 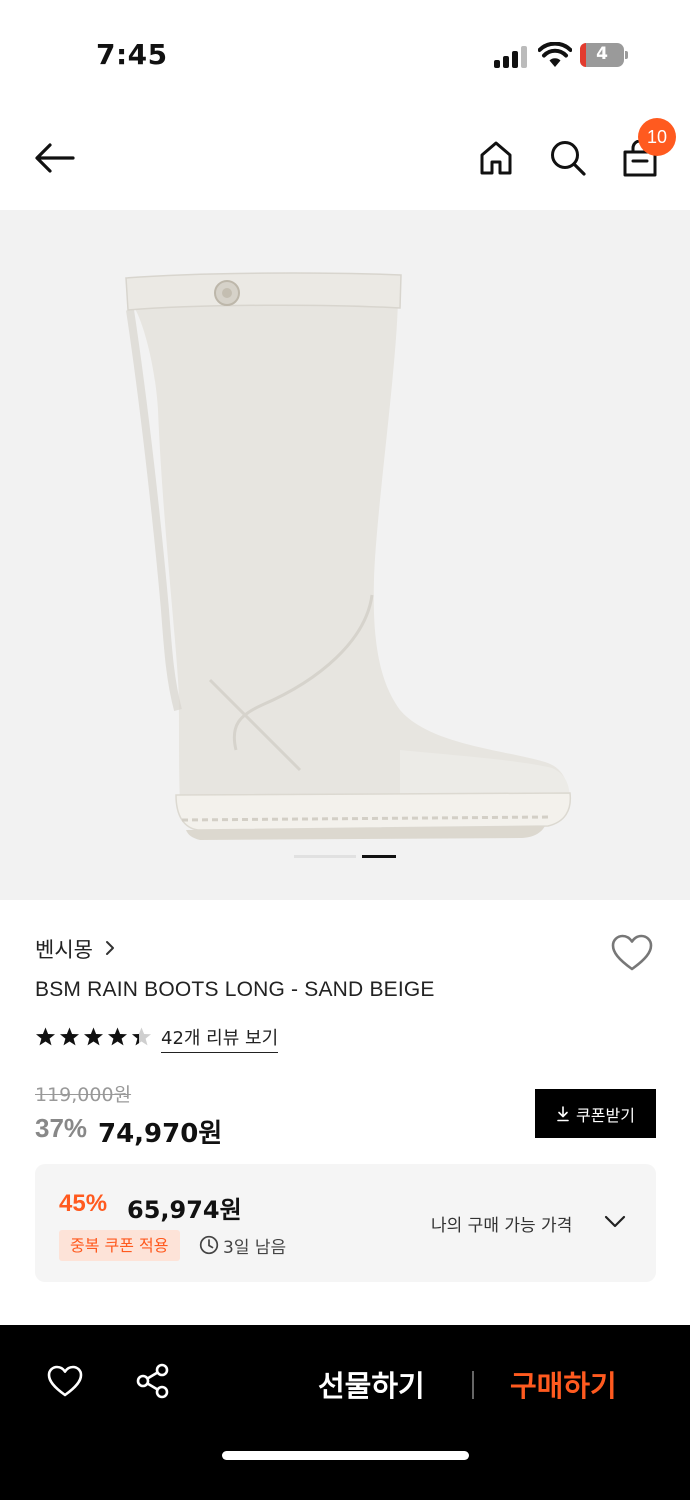 I want to click on chevron-right-icon, so click(x=110, y=948).